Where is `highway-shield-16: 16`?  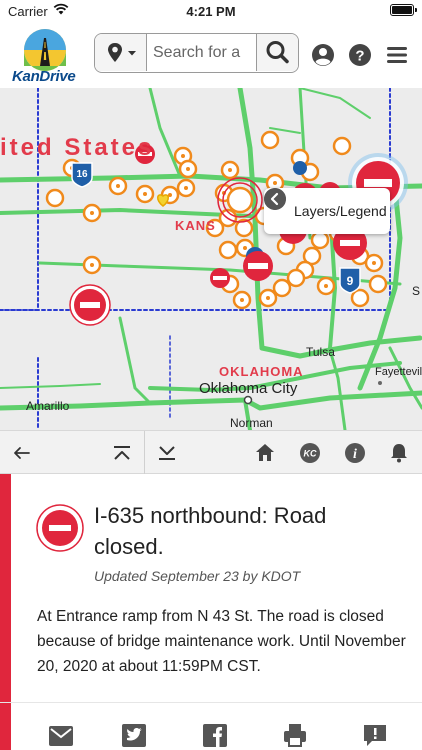 highway-shield-16: 16 is located at coordinates (82, 175).